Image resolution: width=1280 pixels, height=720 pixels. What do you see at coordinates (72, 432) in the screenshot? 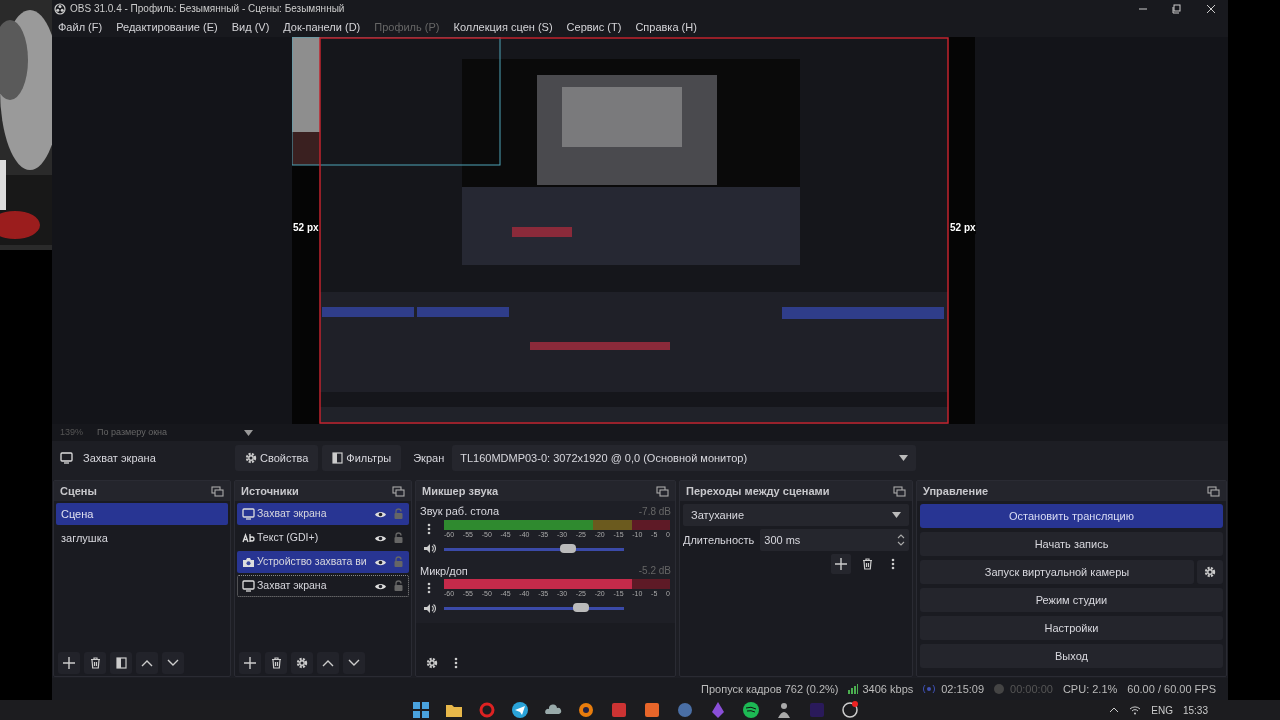
I see `zoom-level: 139%` at bounding box center [72, 432].